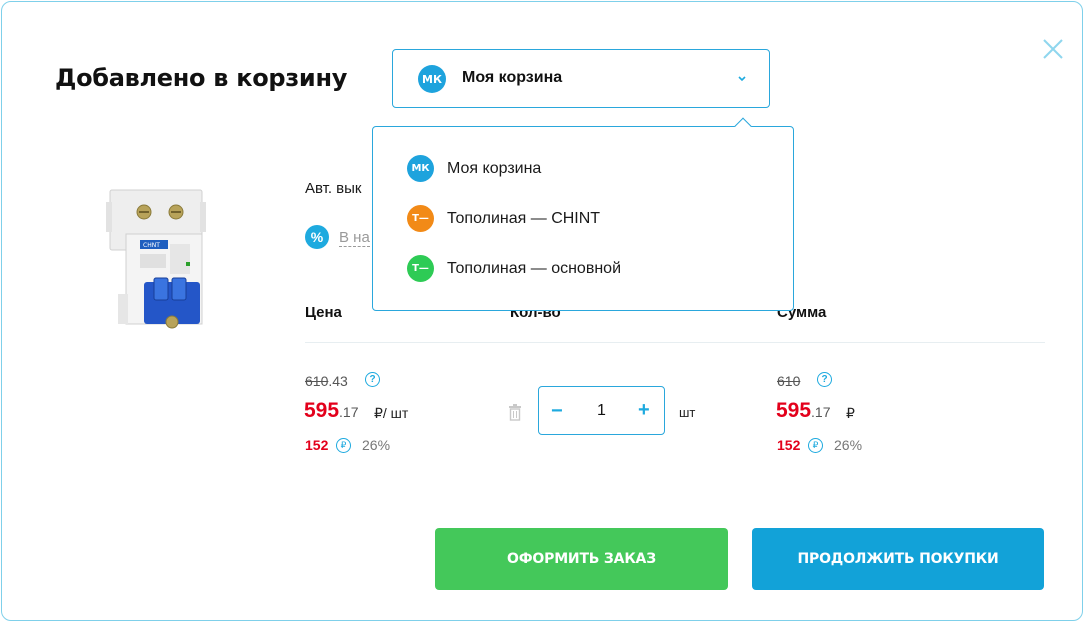 The width and height of the screenshot is (1084, 622). I want to click on cart-avatar: МК, so click(432, 79).